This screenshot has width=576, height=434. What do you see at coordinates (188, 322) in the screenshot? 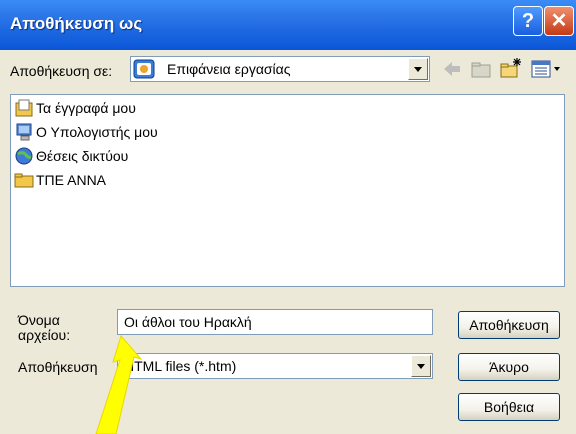
I see `filename-value: Οι άθλοι του Ηρακλή` at bounding box center [188, 322].